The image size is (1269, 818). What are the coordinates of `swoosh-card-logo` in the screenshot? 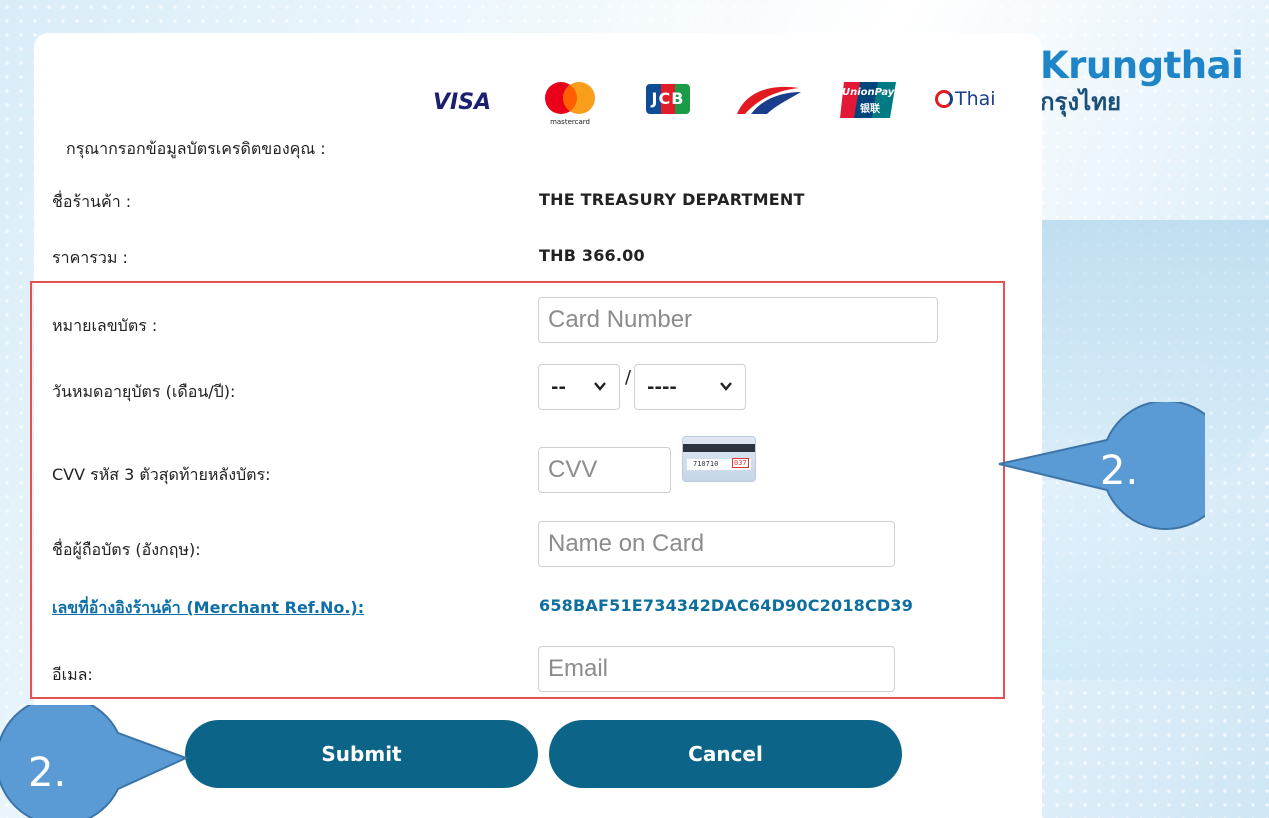 It's located at (768, 102).